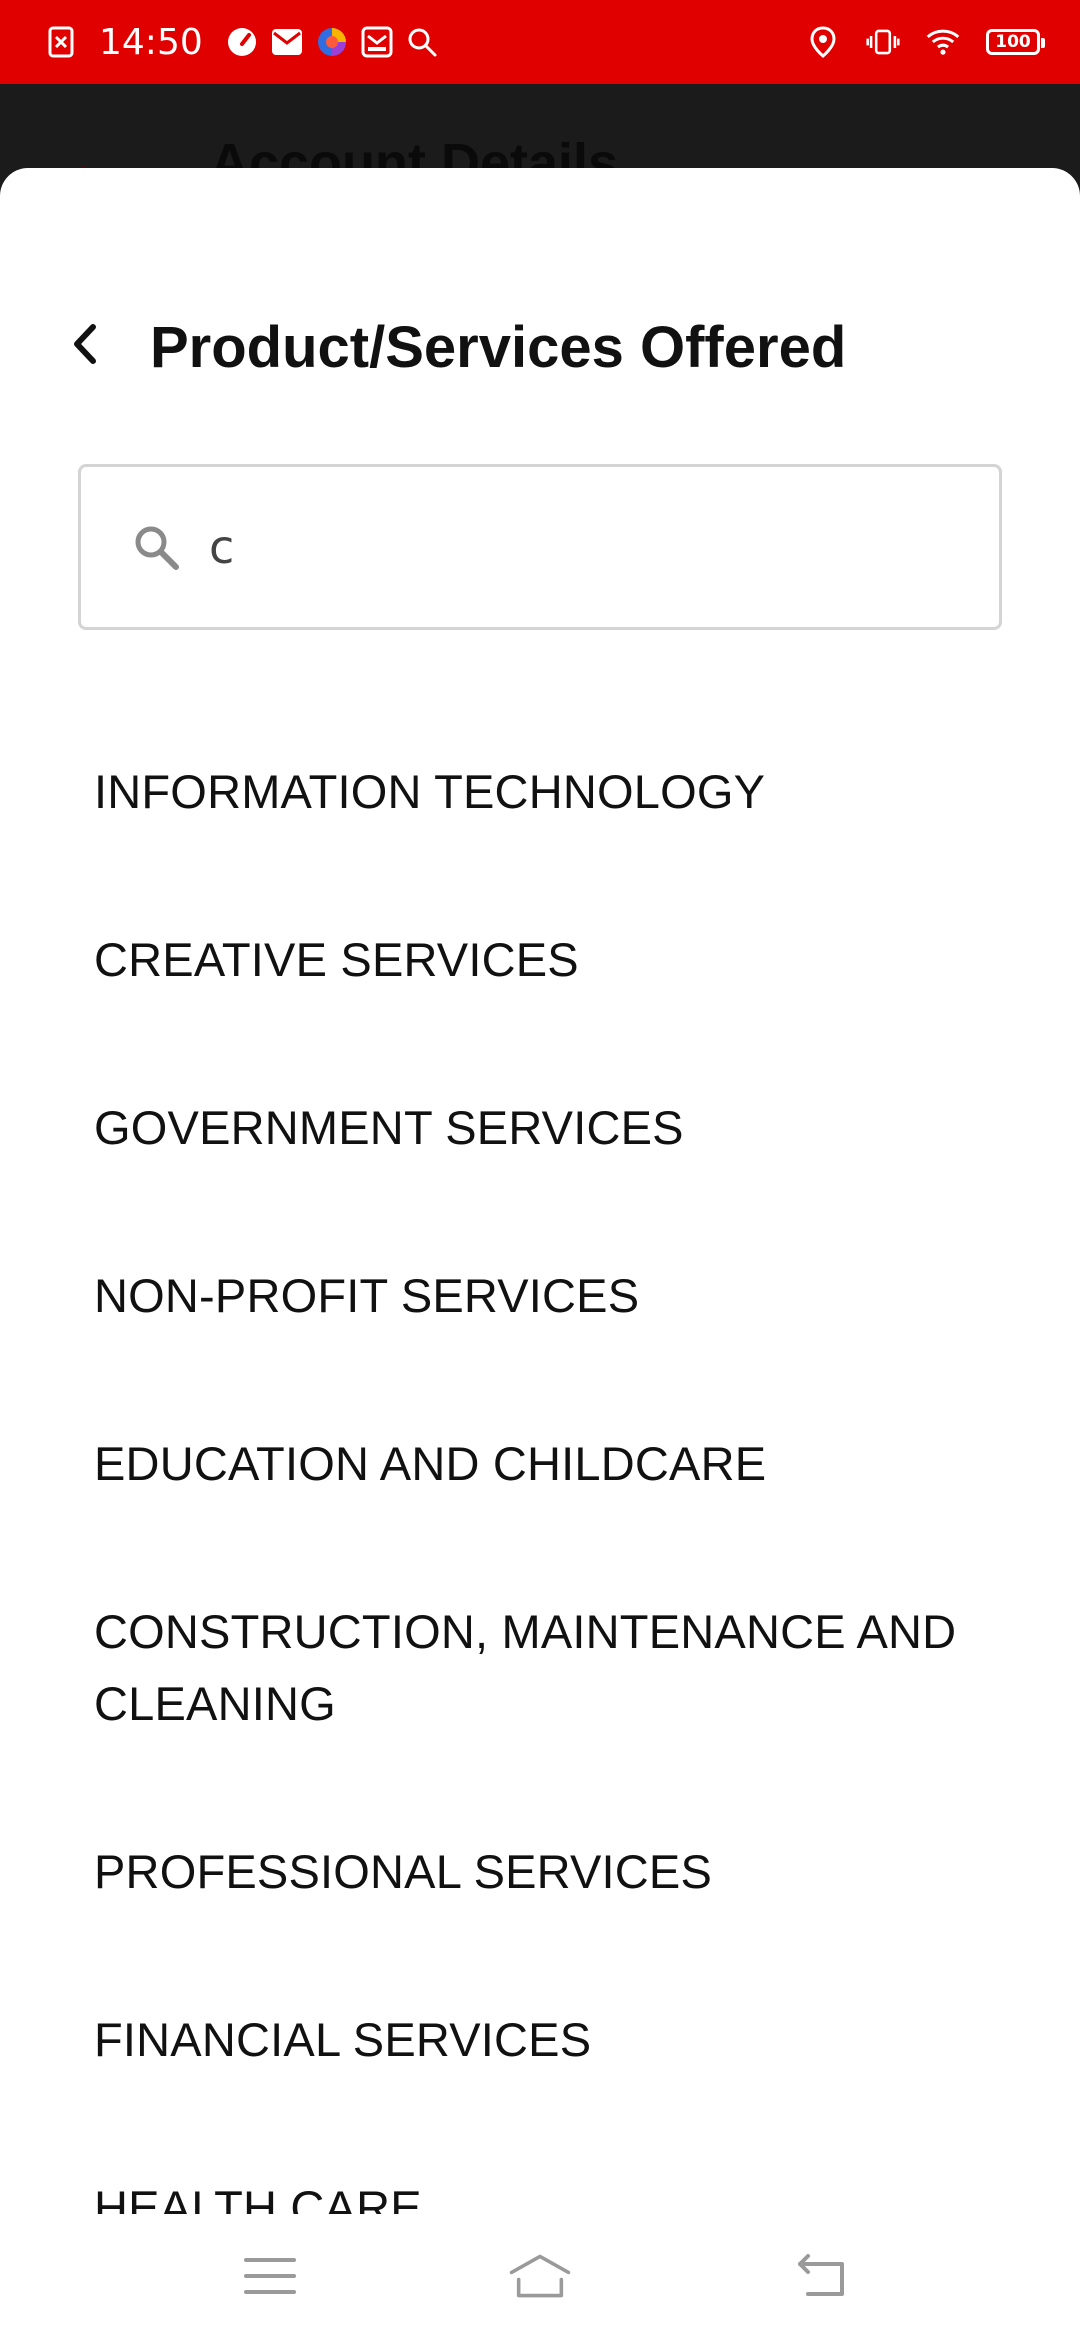 This screenshot has width=1080, height=2340. I want to click on search-box, so click(540, 547).